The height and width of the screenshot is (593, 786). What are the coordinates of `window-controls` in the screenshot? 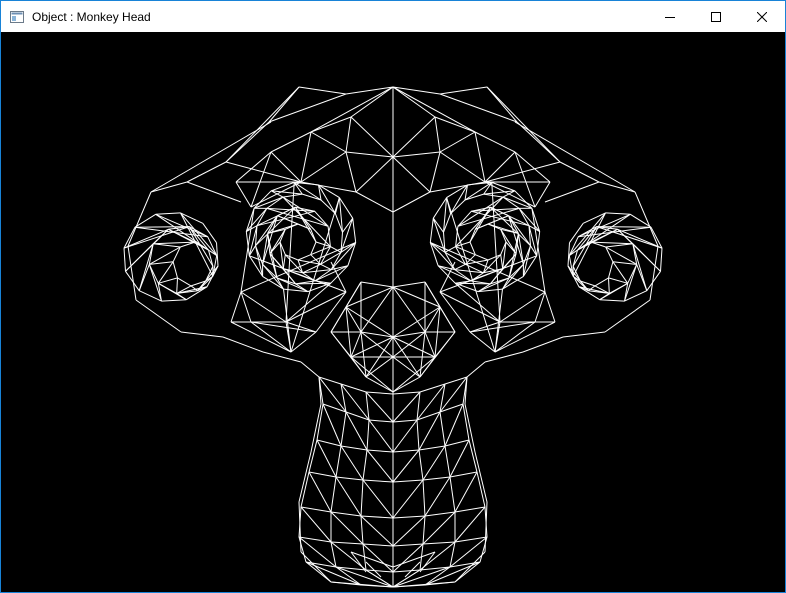 It's located at (716, 16).